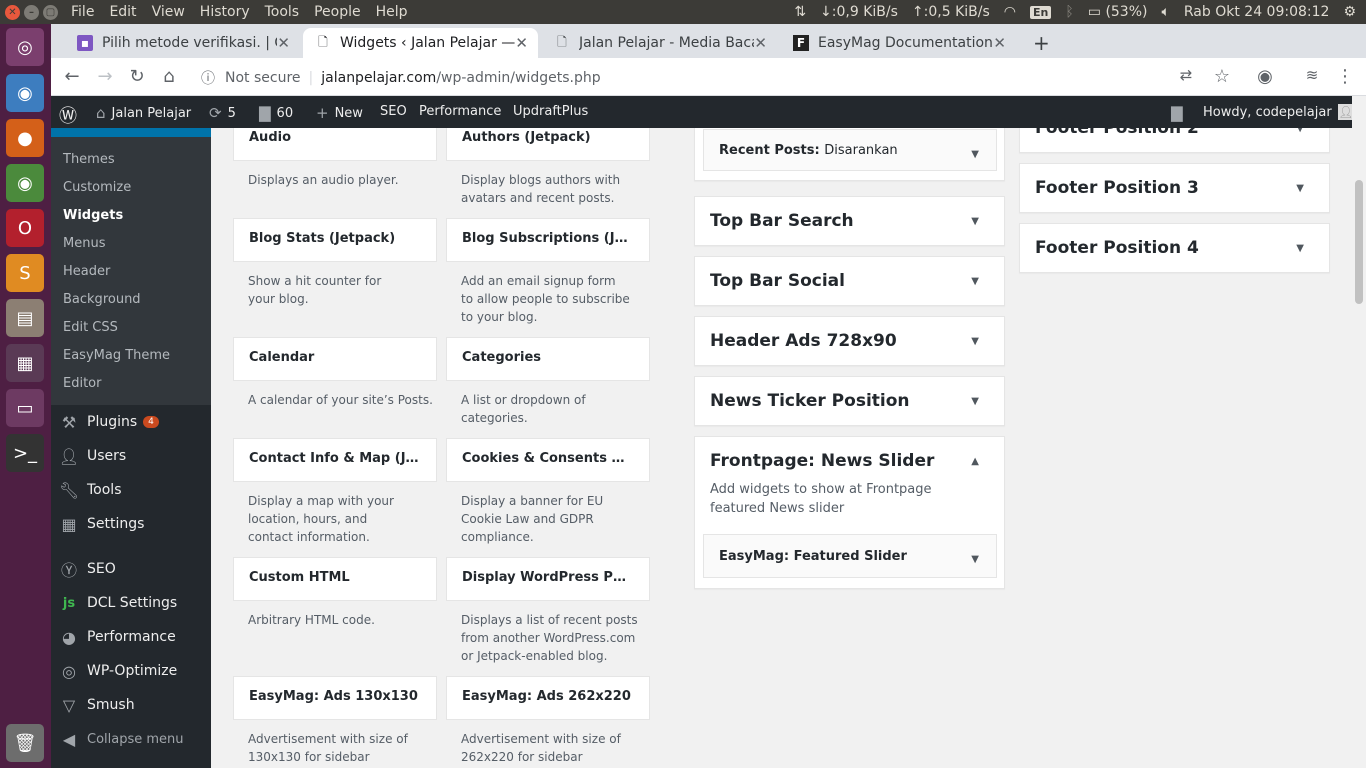 This screenshot has width=1366, height=768. What do you see at coordinates (1118, 12) in the screenshot?
I see `battery-indicator: ▭ (53%)` at bounding box center [1118, 12].